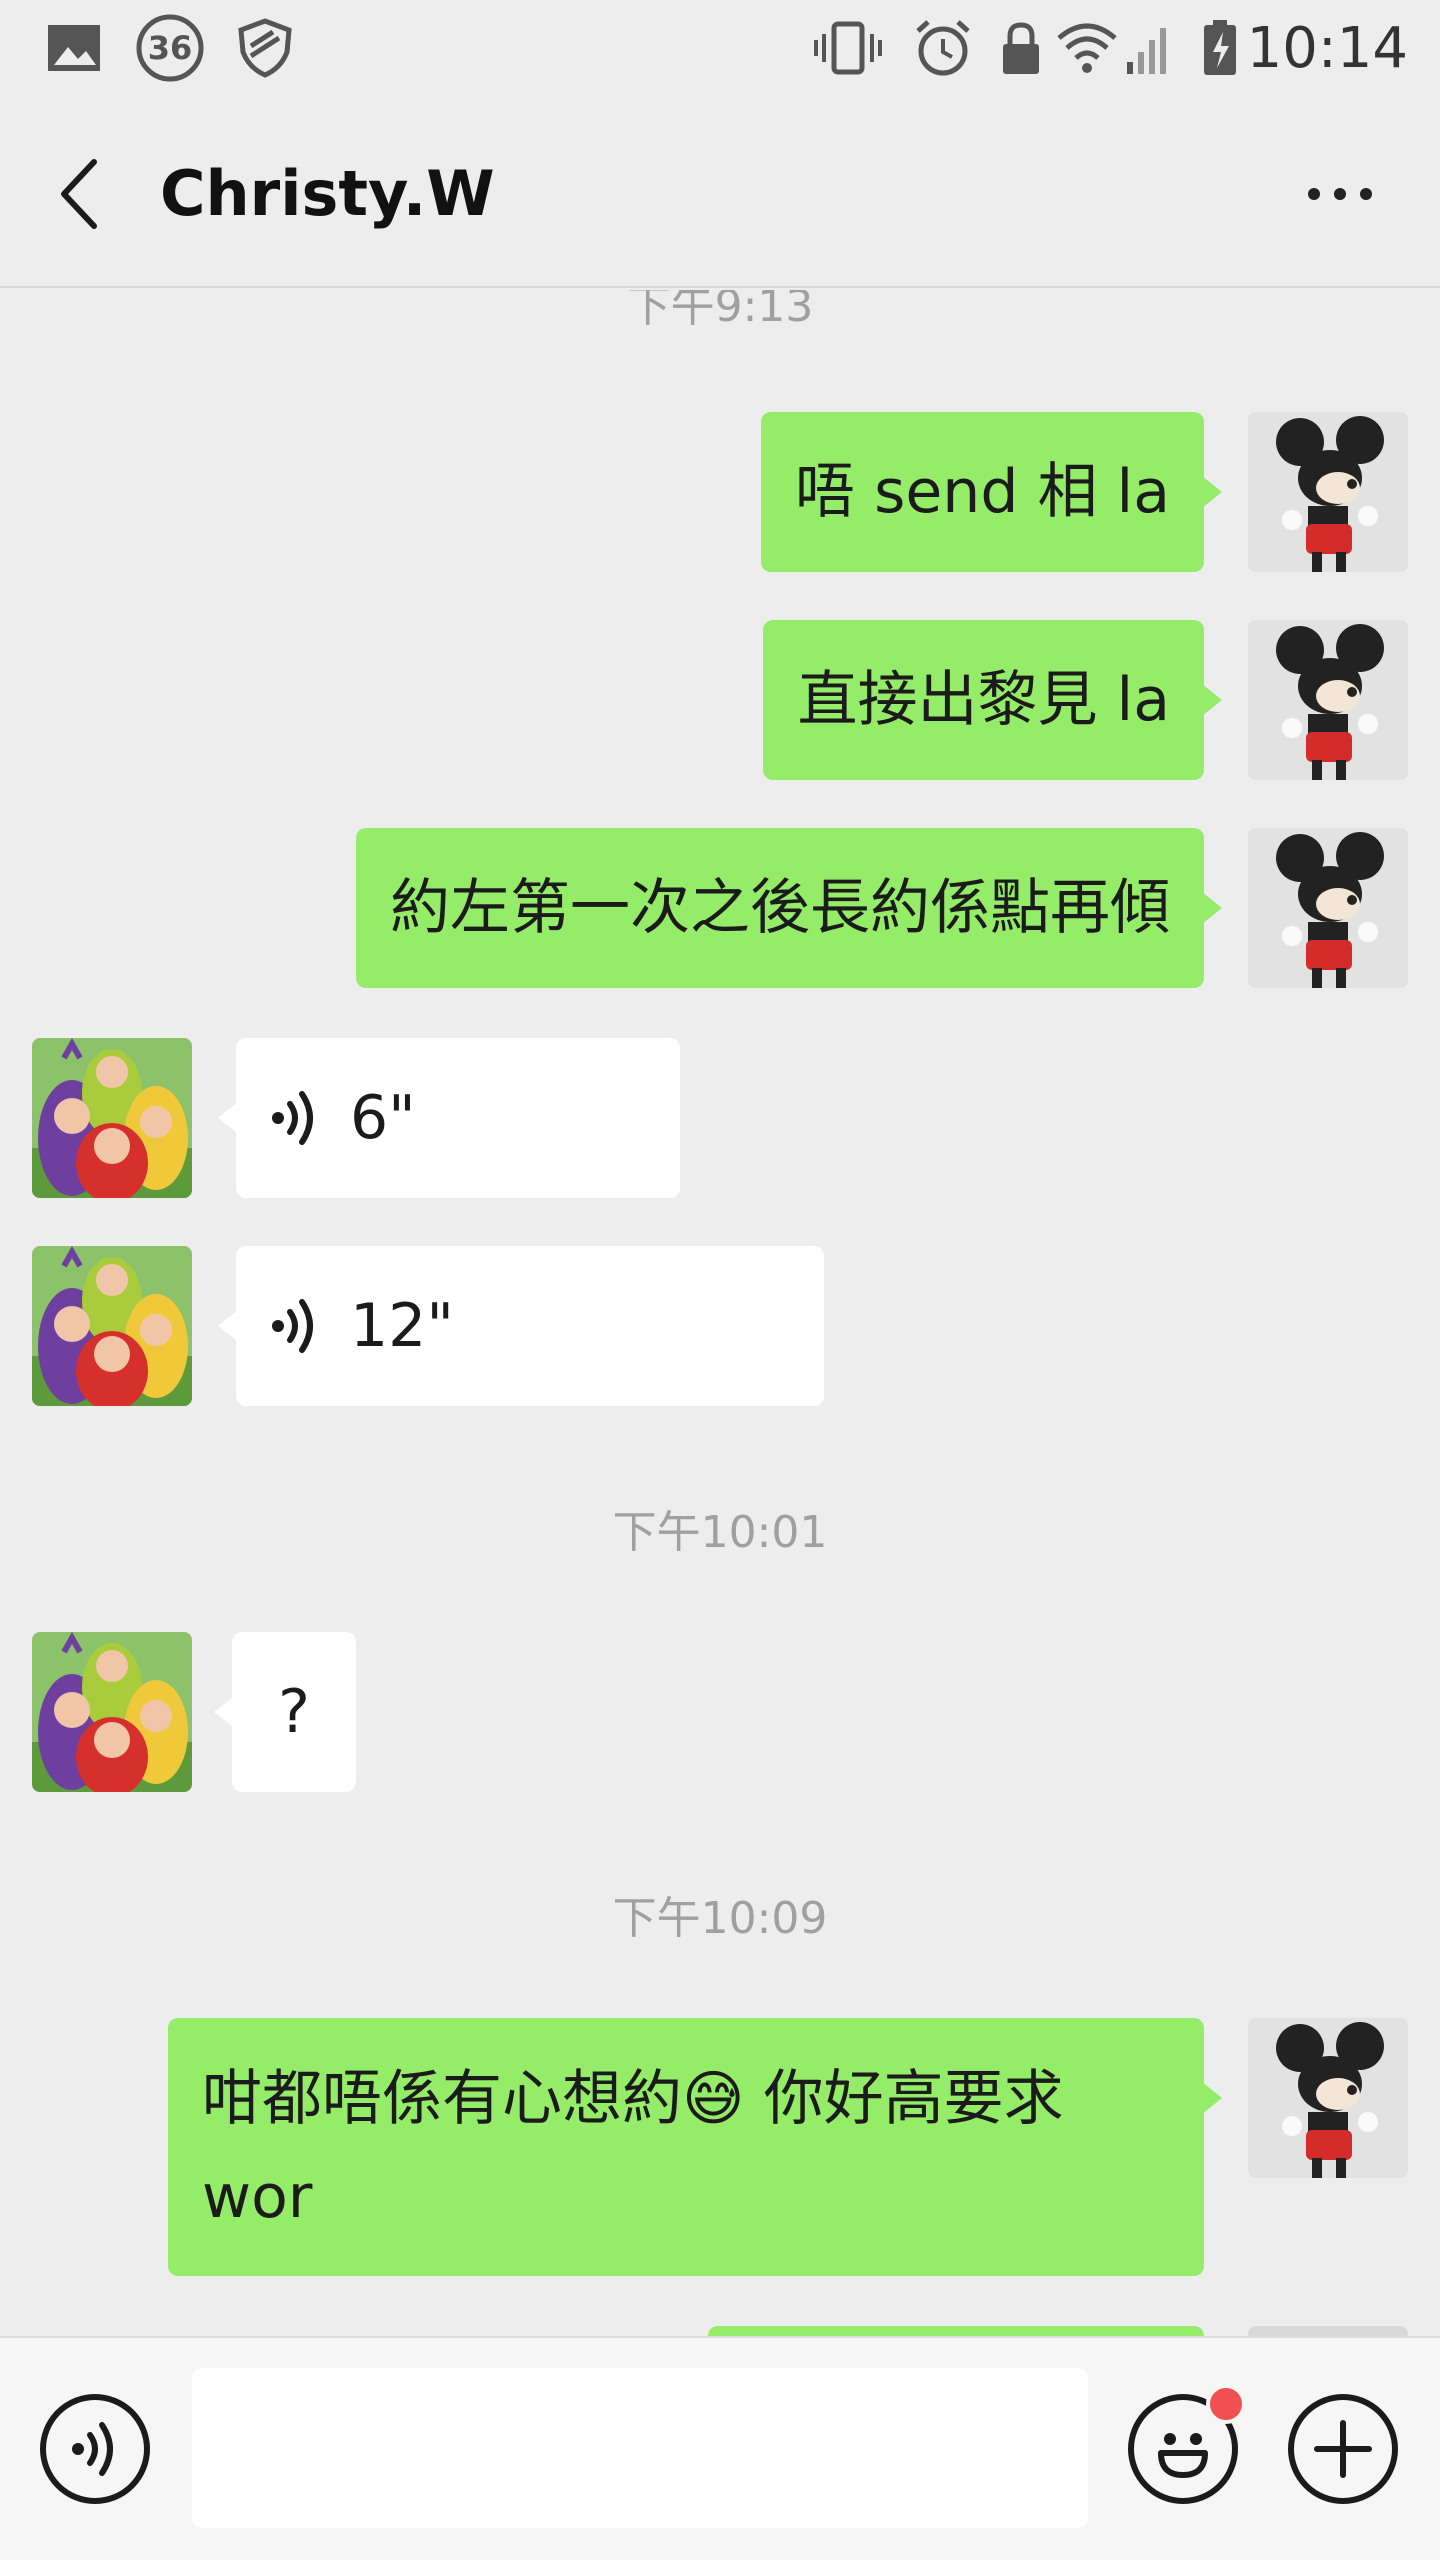 The width and height of the screenshot is (1440, 2560). Describe the element at coordinates (956, 2331) in the screenshot. I see `message-bubble-outgoing-partial` at that location.